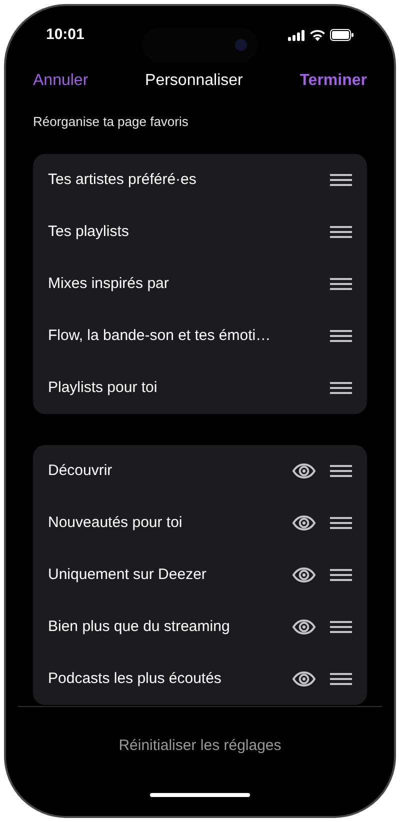 The width and height of the screenshot is (400, 822). What do you see at coordinates (128, 574) in the screenshot?
I see `row-label: Uniquement sur Deezer` at bounding box center [128, 574].